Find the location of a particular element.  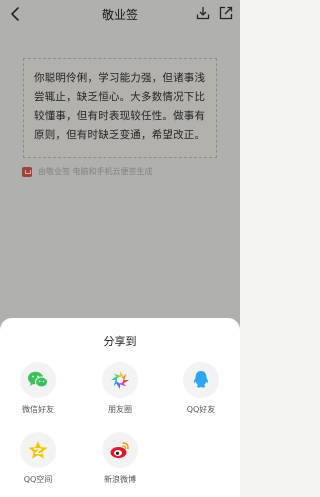

qzone-icon is located at coordinates (38, 450).